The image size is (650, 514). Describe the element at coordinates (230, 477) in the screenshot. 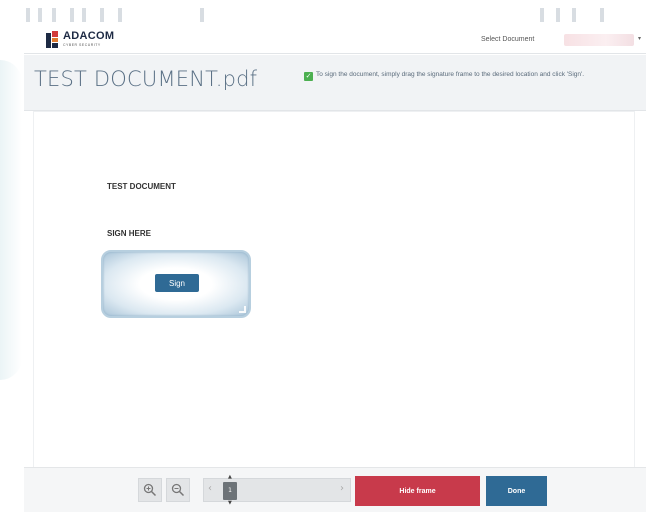

I see `slider-tick-icon: ▲` at that location.